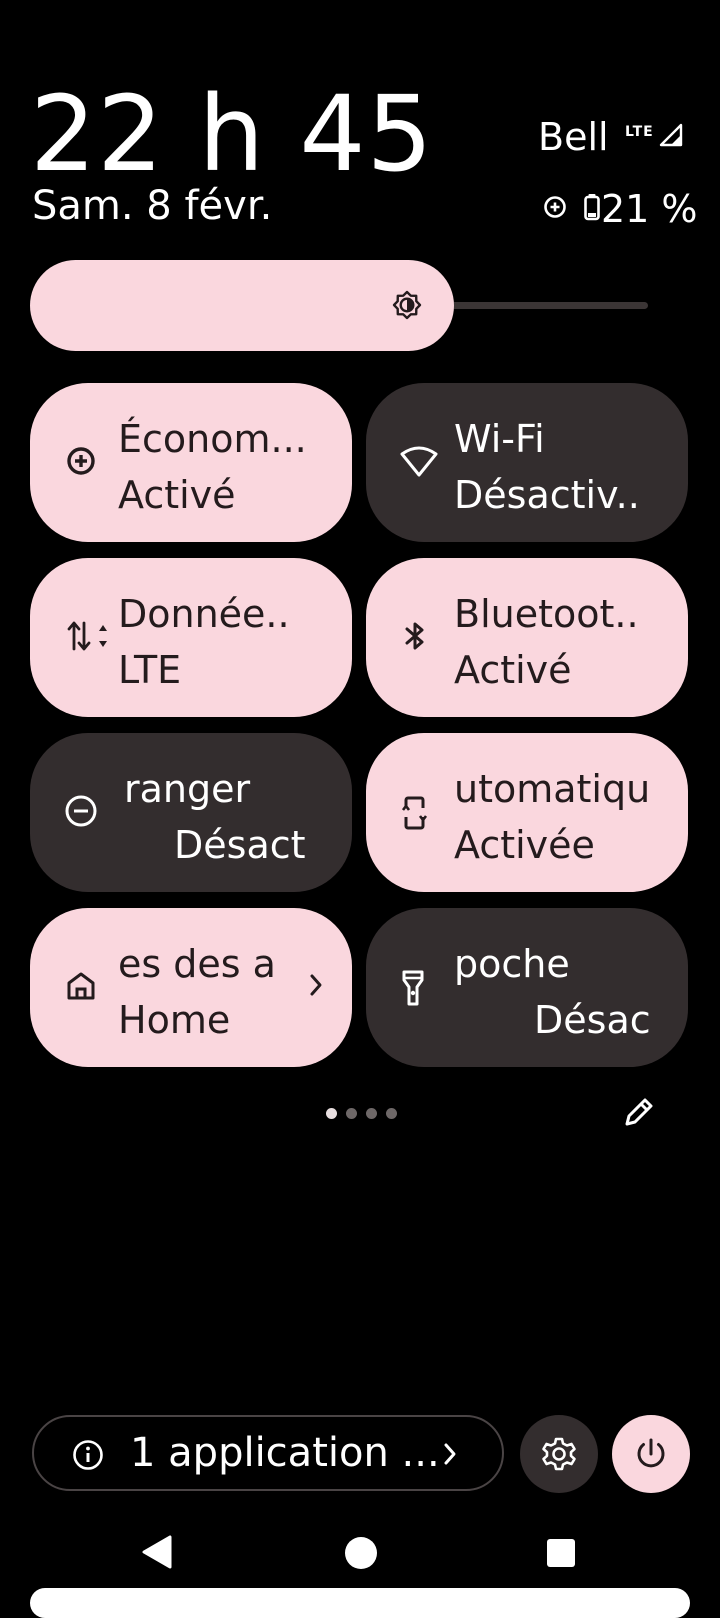 The width and height of the screenshot is (720, 1618). I want to click on do-not-disturb-icon, so click(81, 813).